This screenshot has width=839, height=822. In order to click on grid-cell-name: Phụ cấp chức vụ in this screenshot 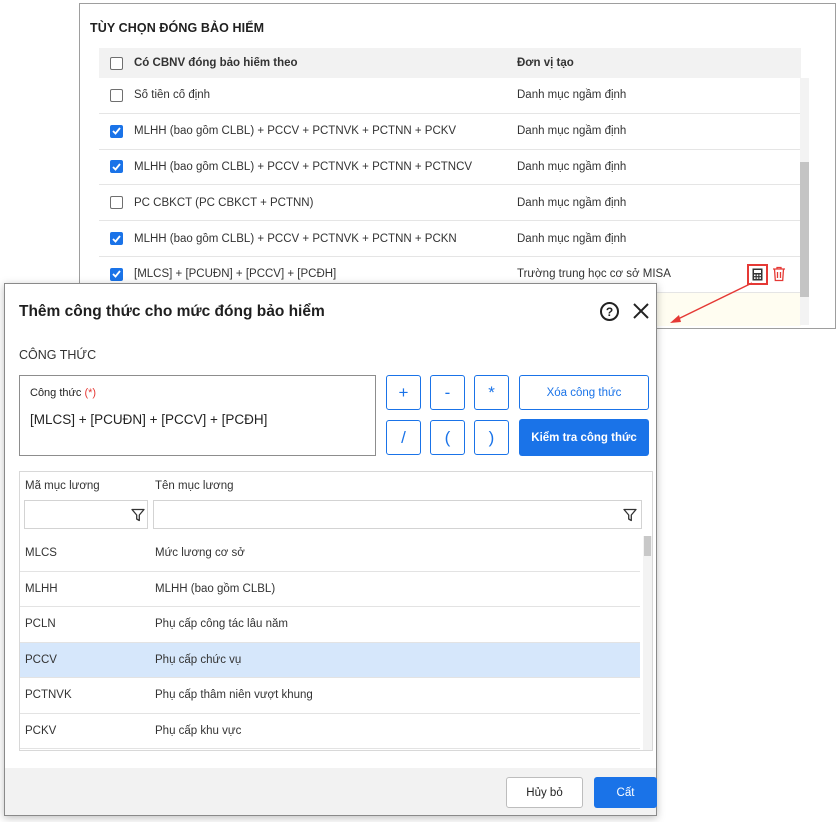, I will do `click(198, 659)`.